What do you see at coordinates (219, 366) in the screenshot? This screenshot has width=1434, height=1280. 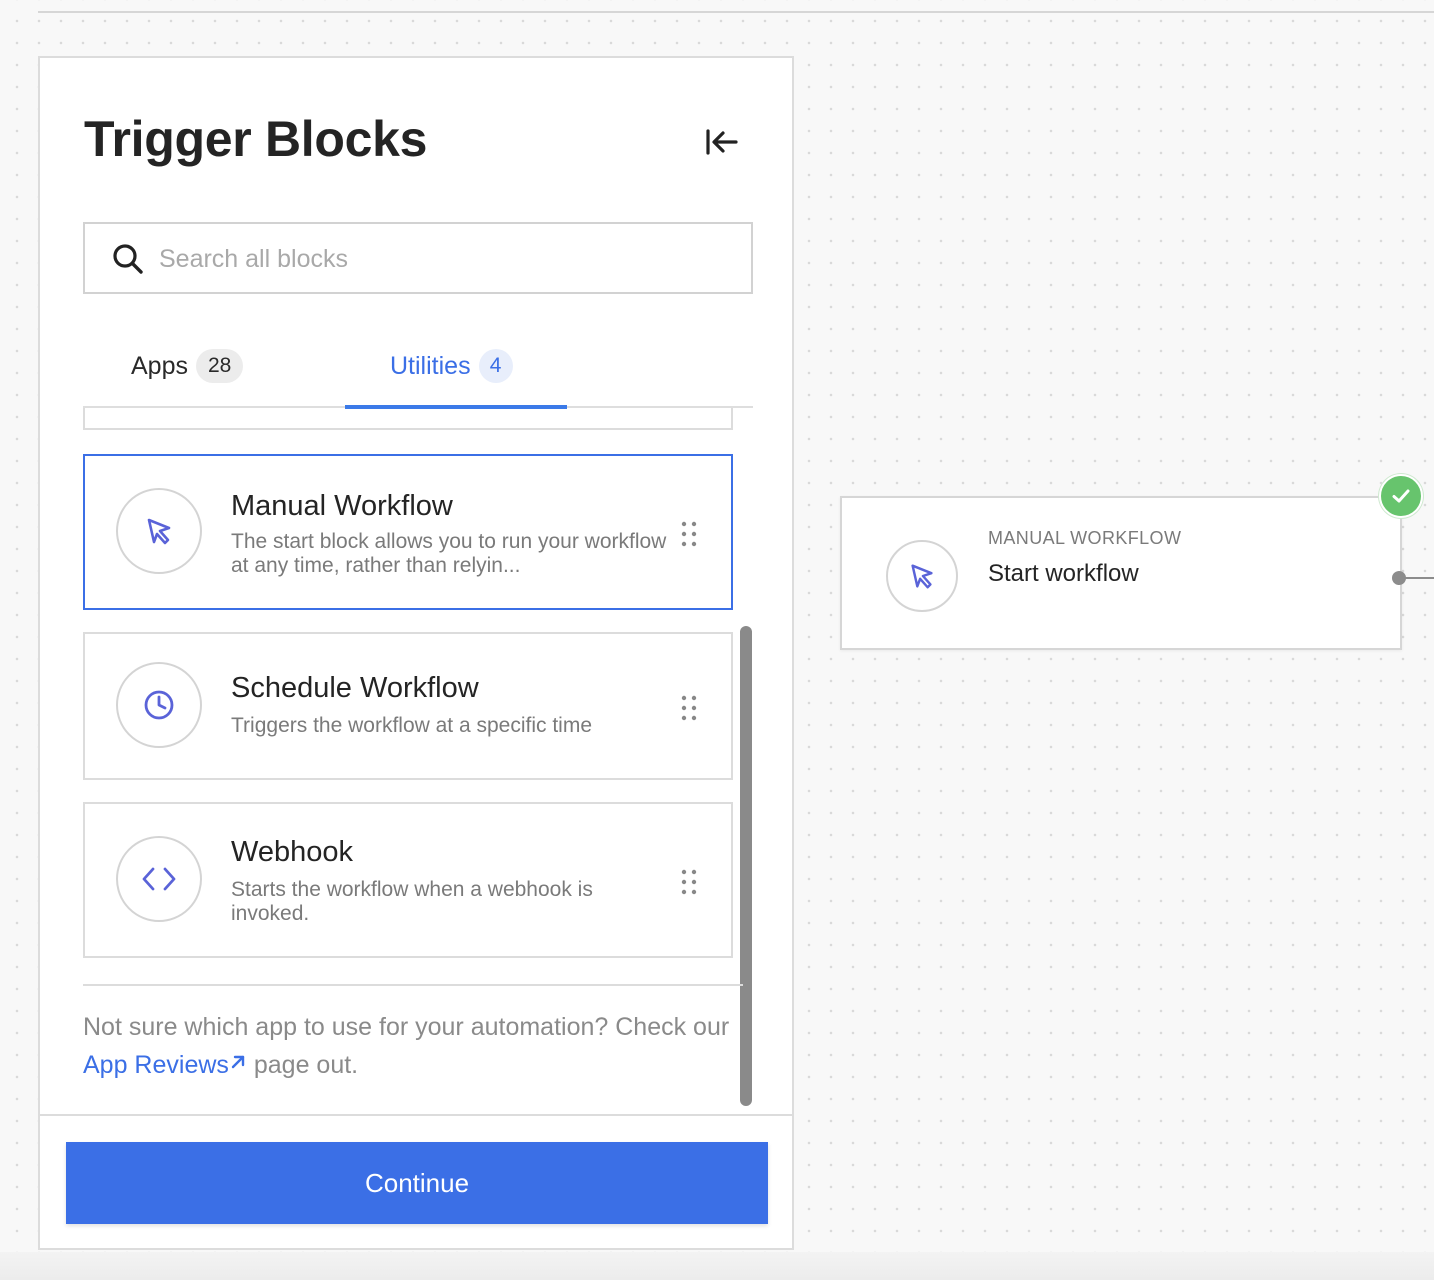 I see `tab-apps-count: 28` at bounding box center [219, 366].